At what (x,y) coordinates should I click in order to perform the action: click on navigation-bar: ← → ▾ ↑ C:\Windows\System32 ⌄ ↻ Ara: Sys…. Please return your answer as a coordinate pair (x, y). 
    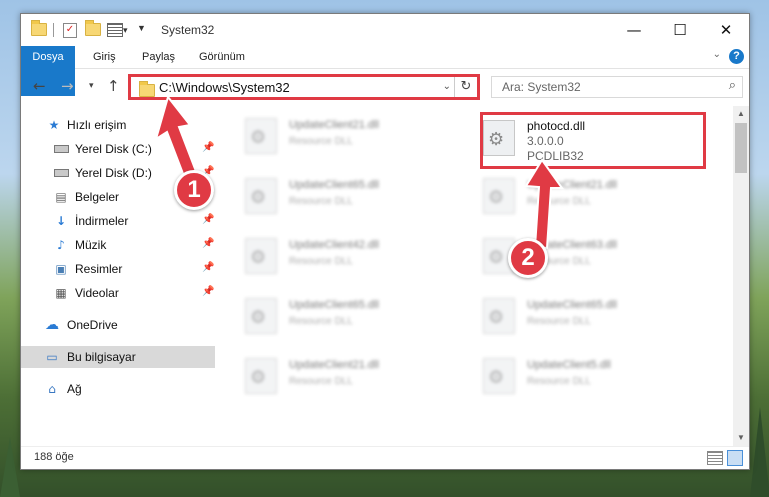
    Looking at the image, I should click on (385, 87).